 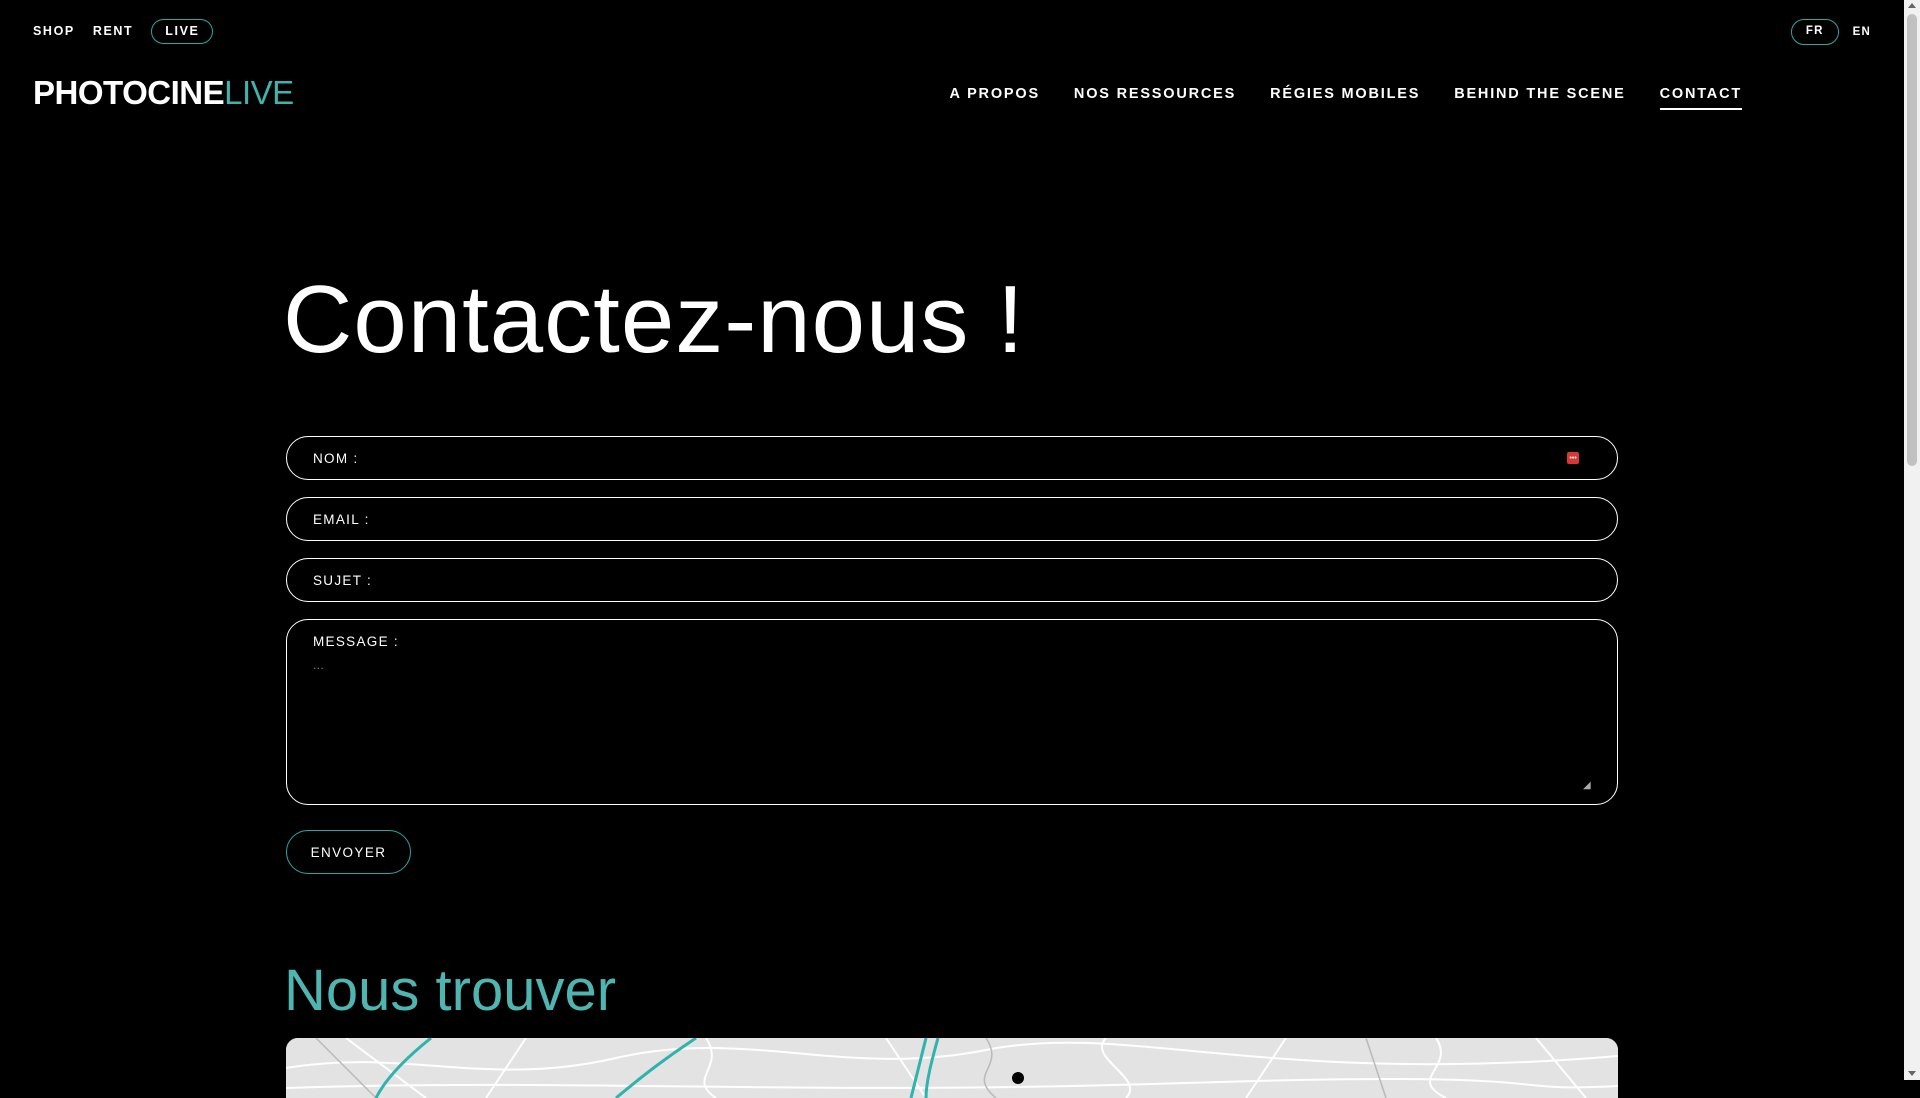 I want to click on name-input, so click(x=991, y=458).